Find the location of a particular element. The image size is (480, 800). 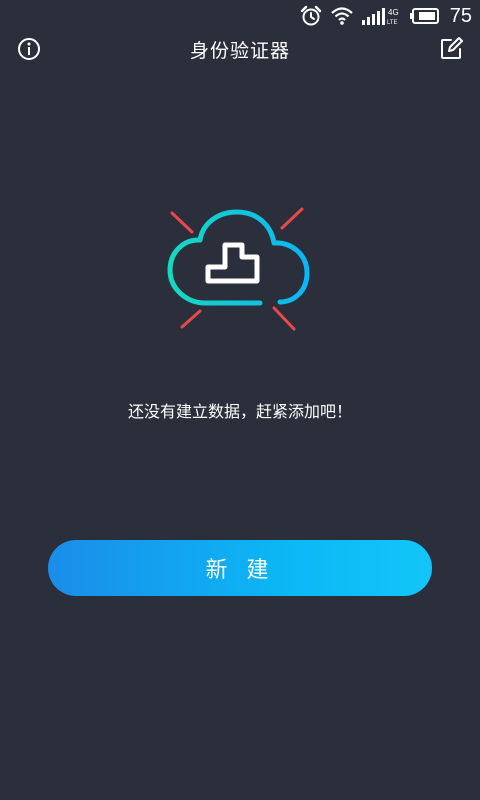

empty-state-illustration is located at coordinates (240, 270).